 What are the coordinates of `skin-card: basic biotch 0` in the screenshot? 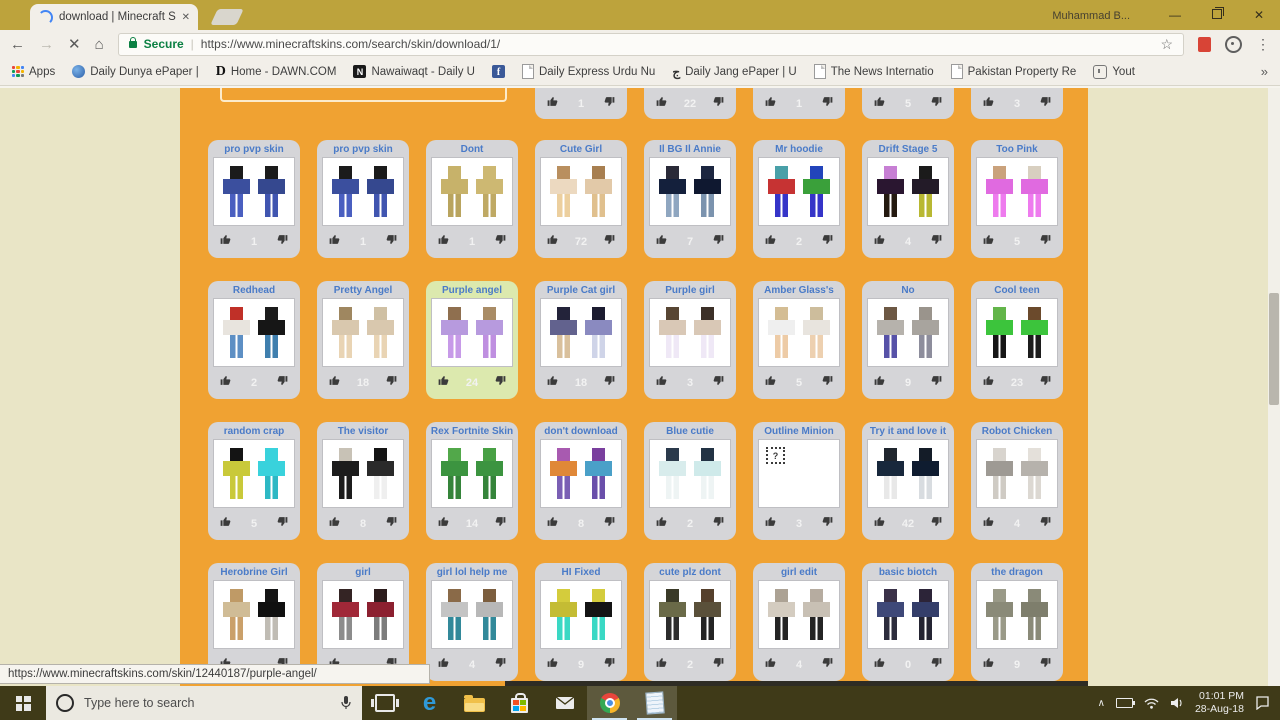 It's located at (908, 622).